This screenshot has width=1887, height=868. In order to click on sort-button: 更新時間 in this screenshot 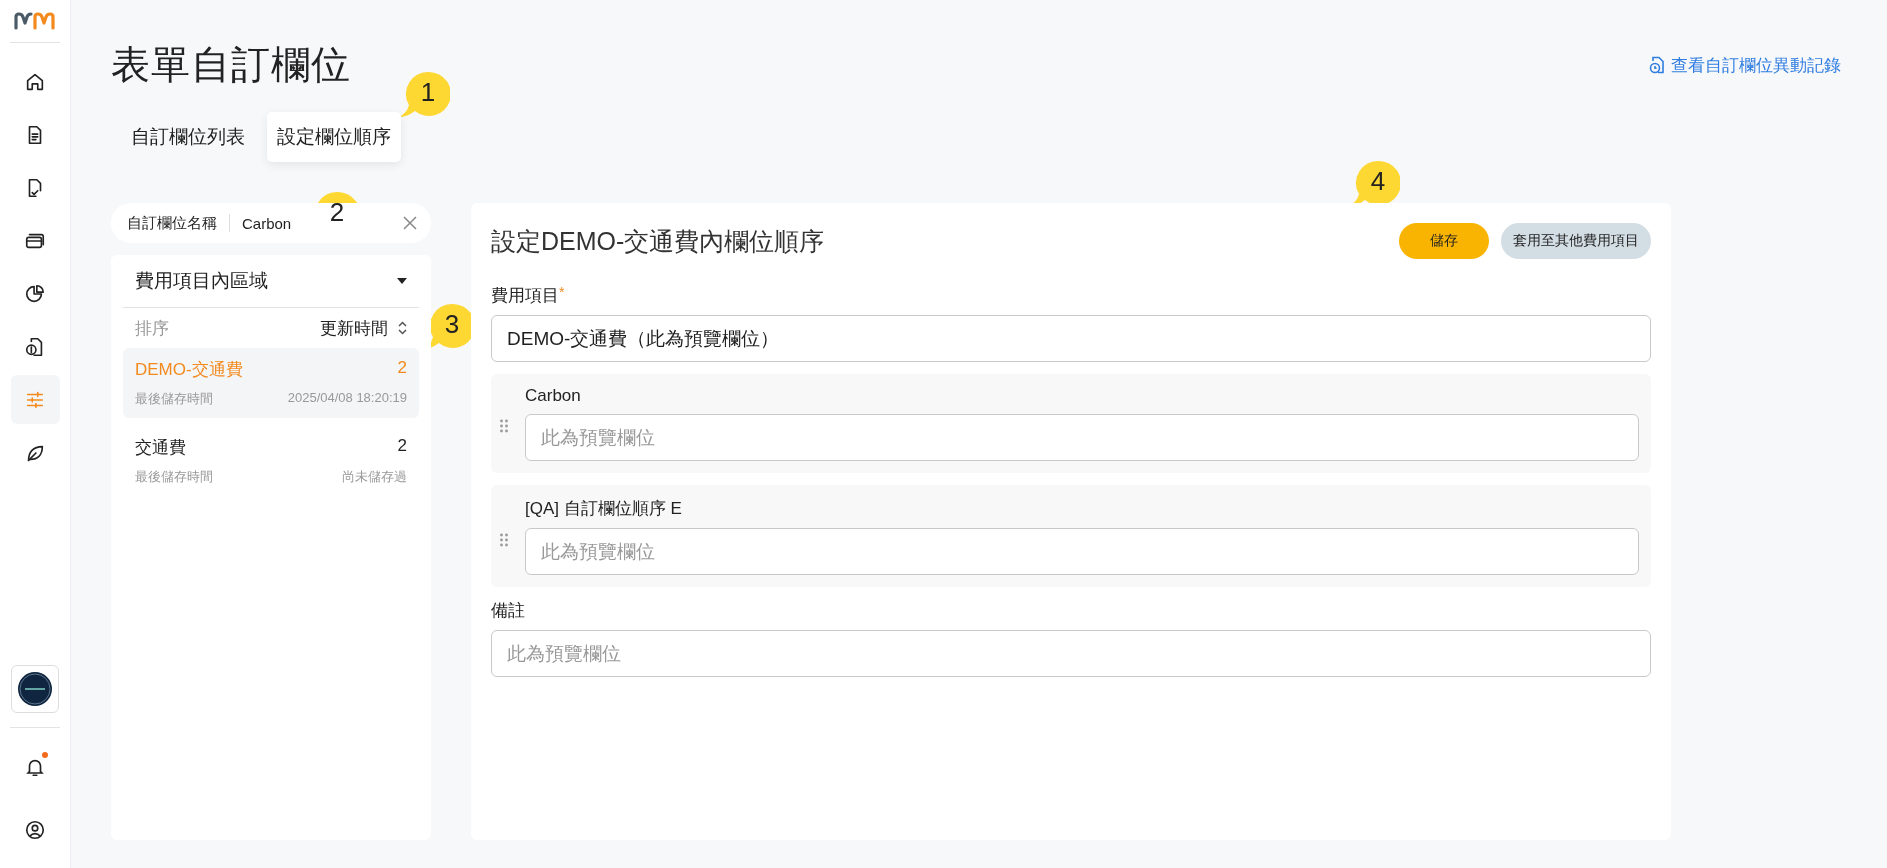, I will do `click(363, 328)`.